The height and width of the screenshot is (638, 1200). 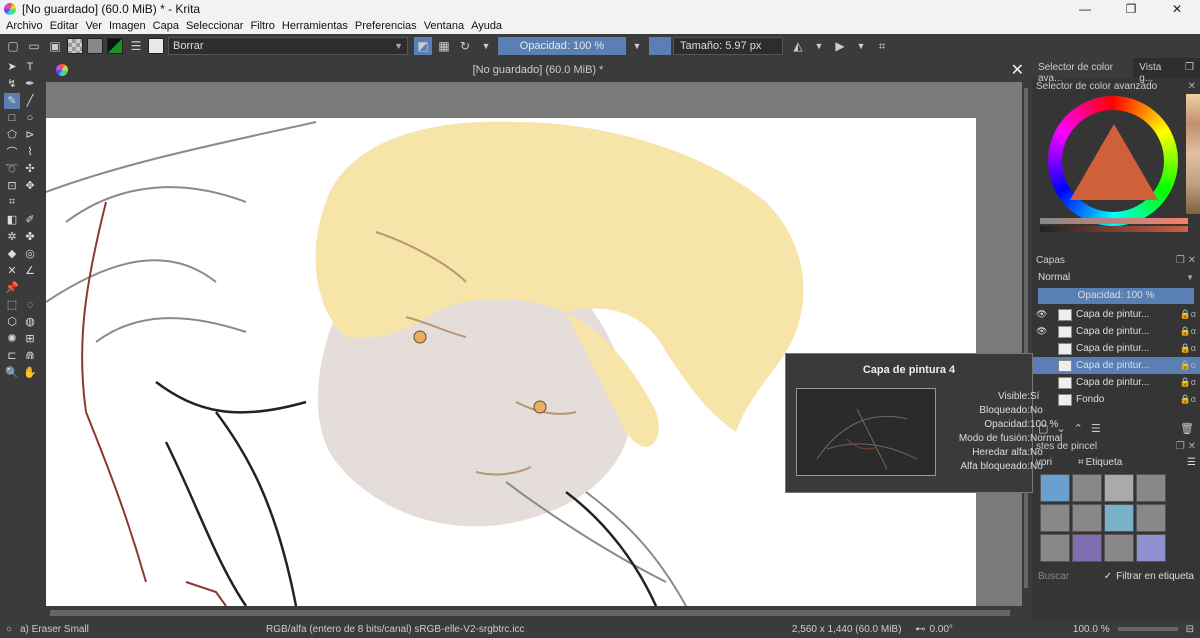 I want to click on rectangle-tool-icon: □, so click(x=12, y=118).